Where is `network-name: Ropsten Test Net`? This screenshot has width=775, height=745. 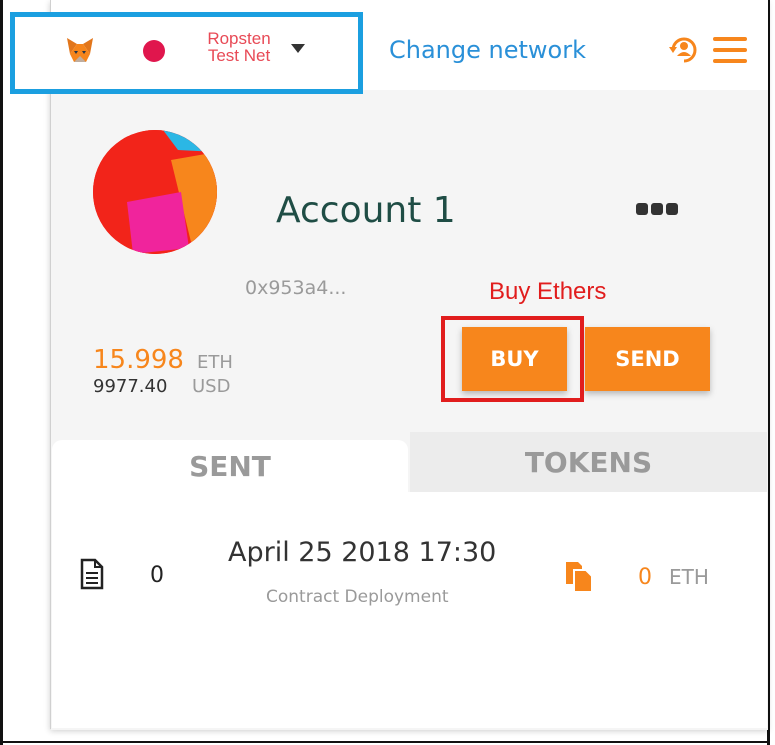 network-name: Ropsten Test Net is located at coordinates (239, 47).